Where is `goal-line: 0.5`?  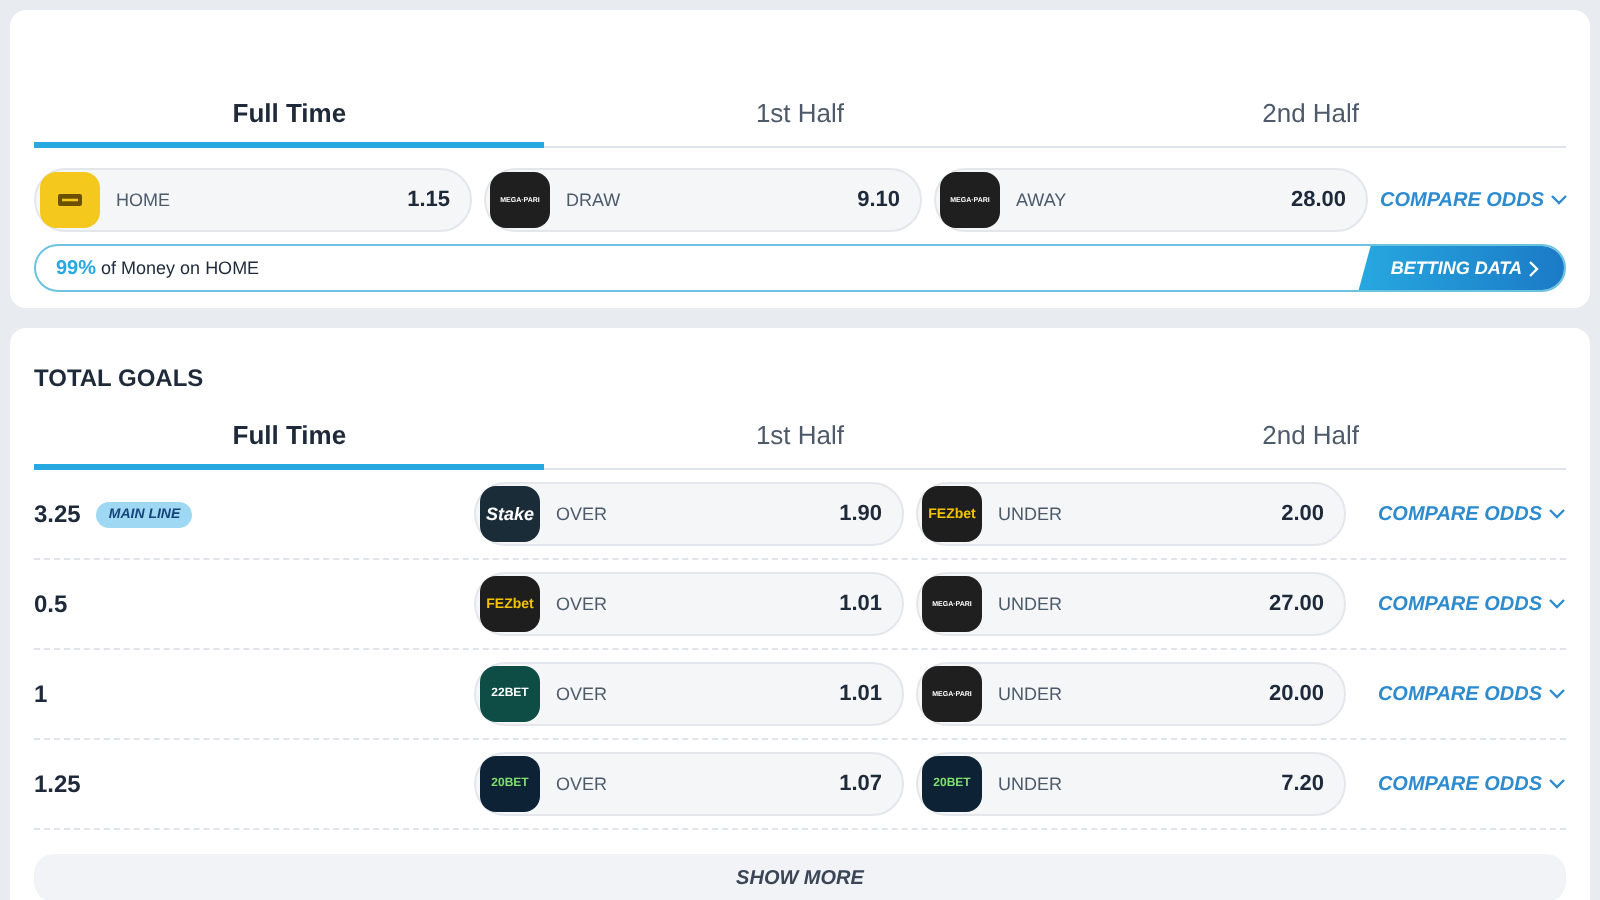 goal-line: 0.5 is located at coordinates (51, 604).